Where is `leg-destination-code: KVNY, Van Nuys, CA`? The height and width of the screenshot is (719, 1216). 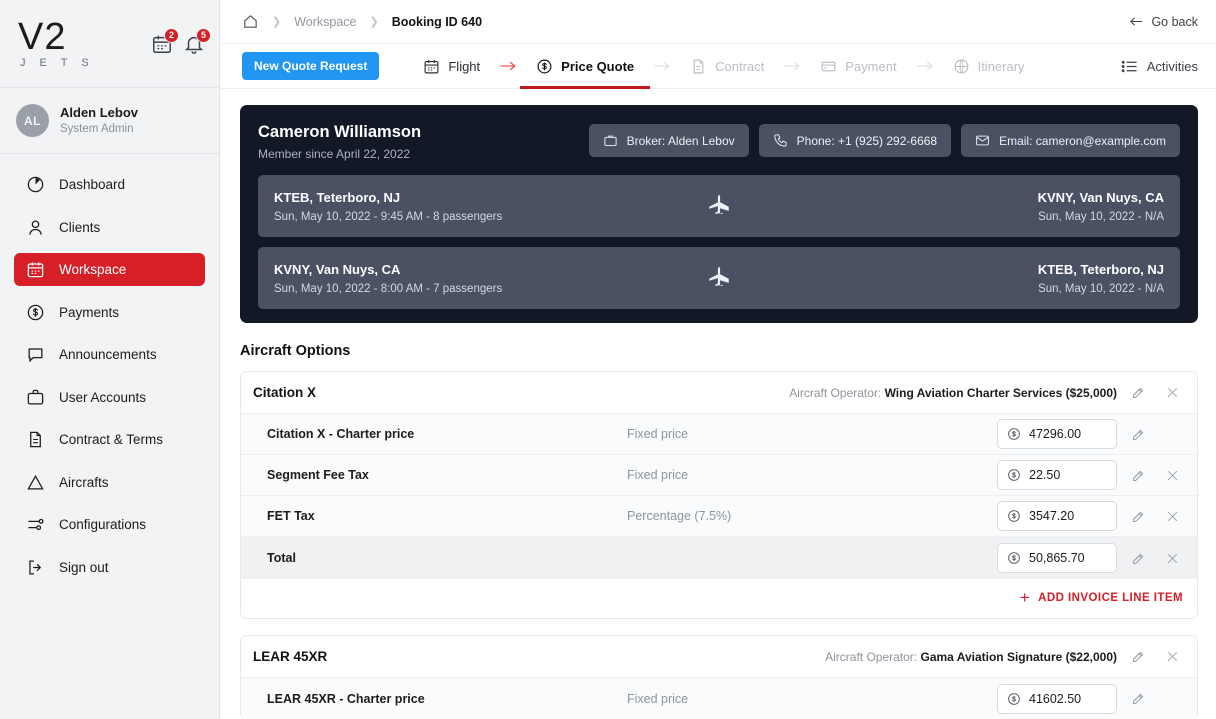
leg-destination-code: KVNY, Van Nuys, CA is located at coordinates (1100, 197).